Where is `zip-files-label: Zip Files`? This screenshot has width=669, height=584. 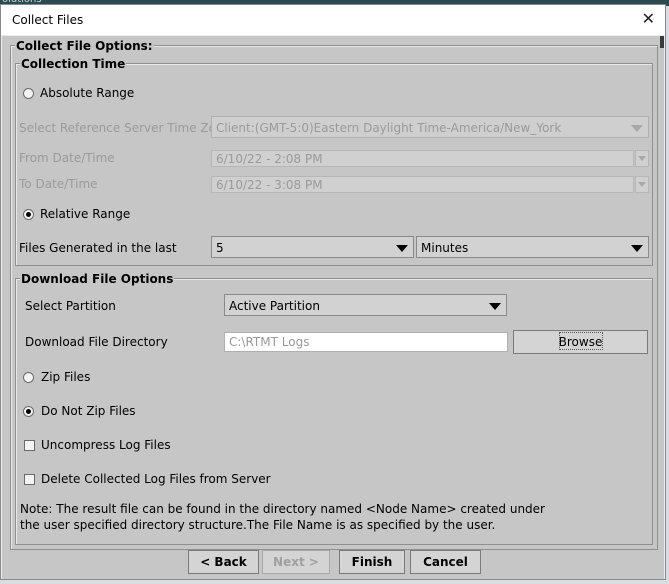
zip-files-label: Zip Files is located at coordinates (66, 377).